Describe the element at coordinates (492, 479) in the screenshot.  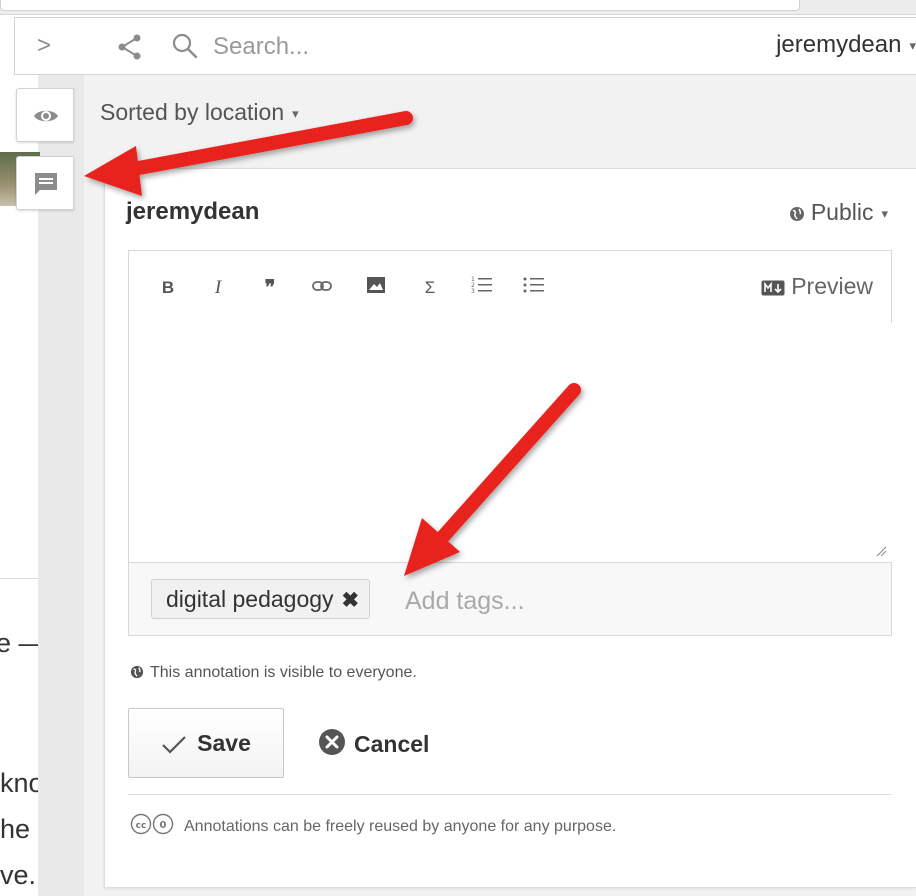
I see `arrow-to-tags-input` at that location.